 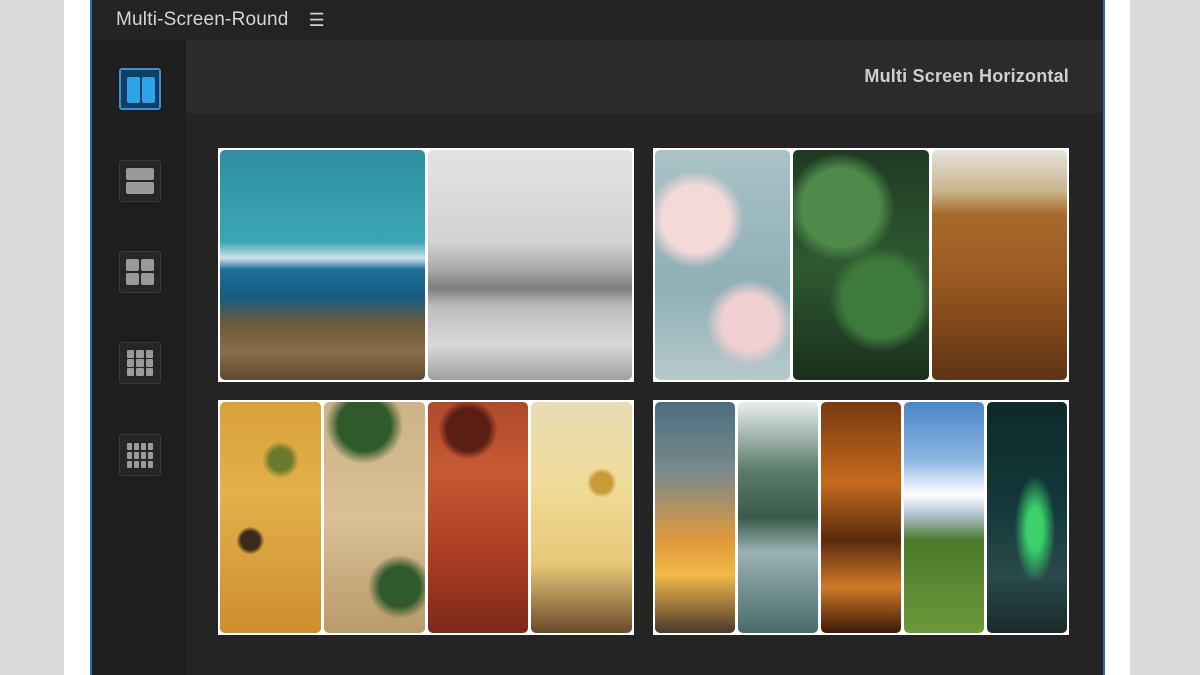 What do you see at coordinates (778, 517) in the screenshot?
I see `screen-thumbnail-mountain-lake` at bounding box center [778, 517].